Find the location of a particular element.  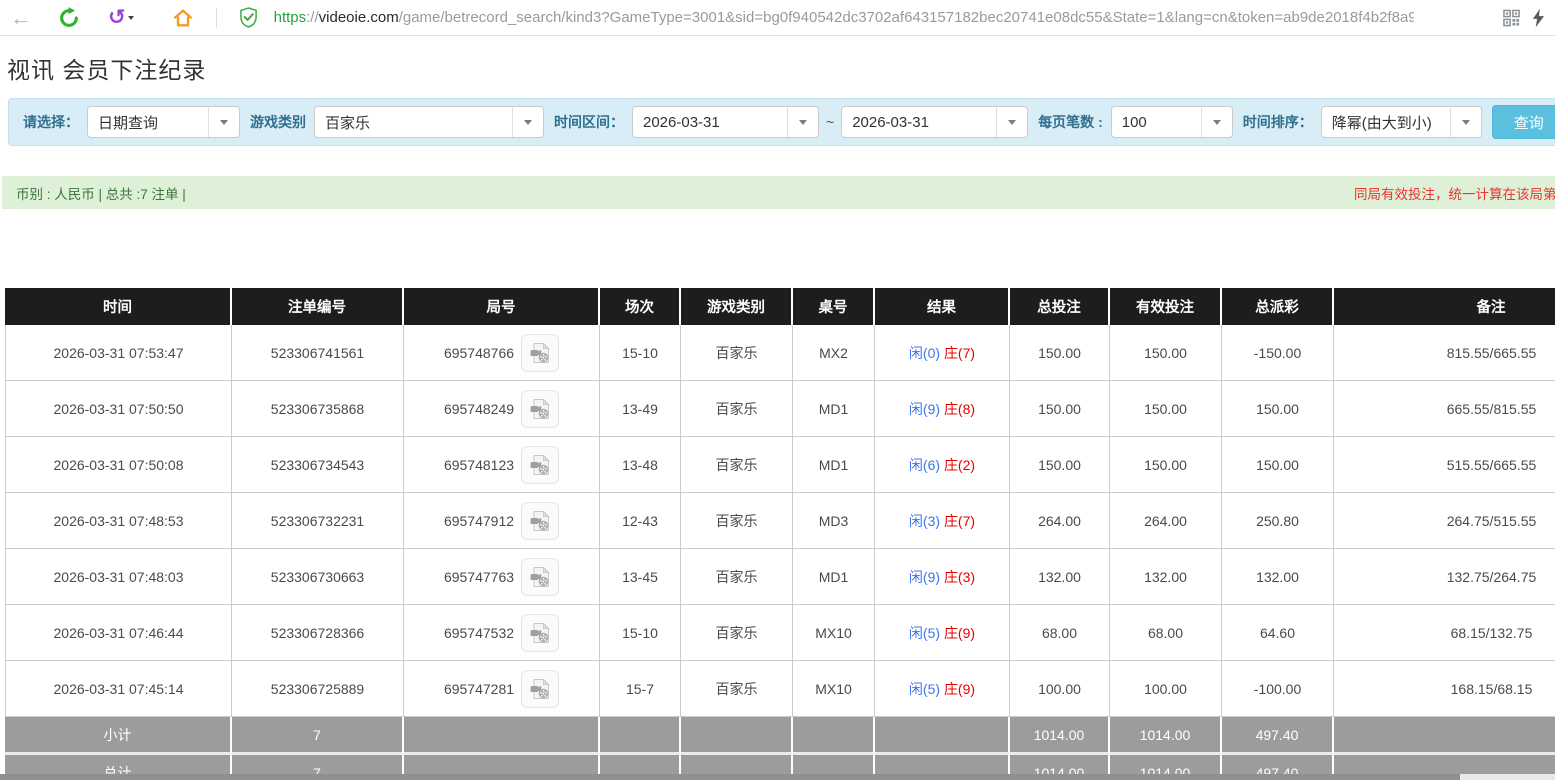

scrollbar-thumb is located at coordinates (730, 777).